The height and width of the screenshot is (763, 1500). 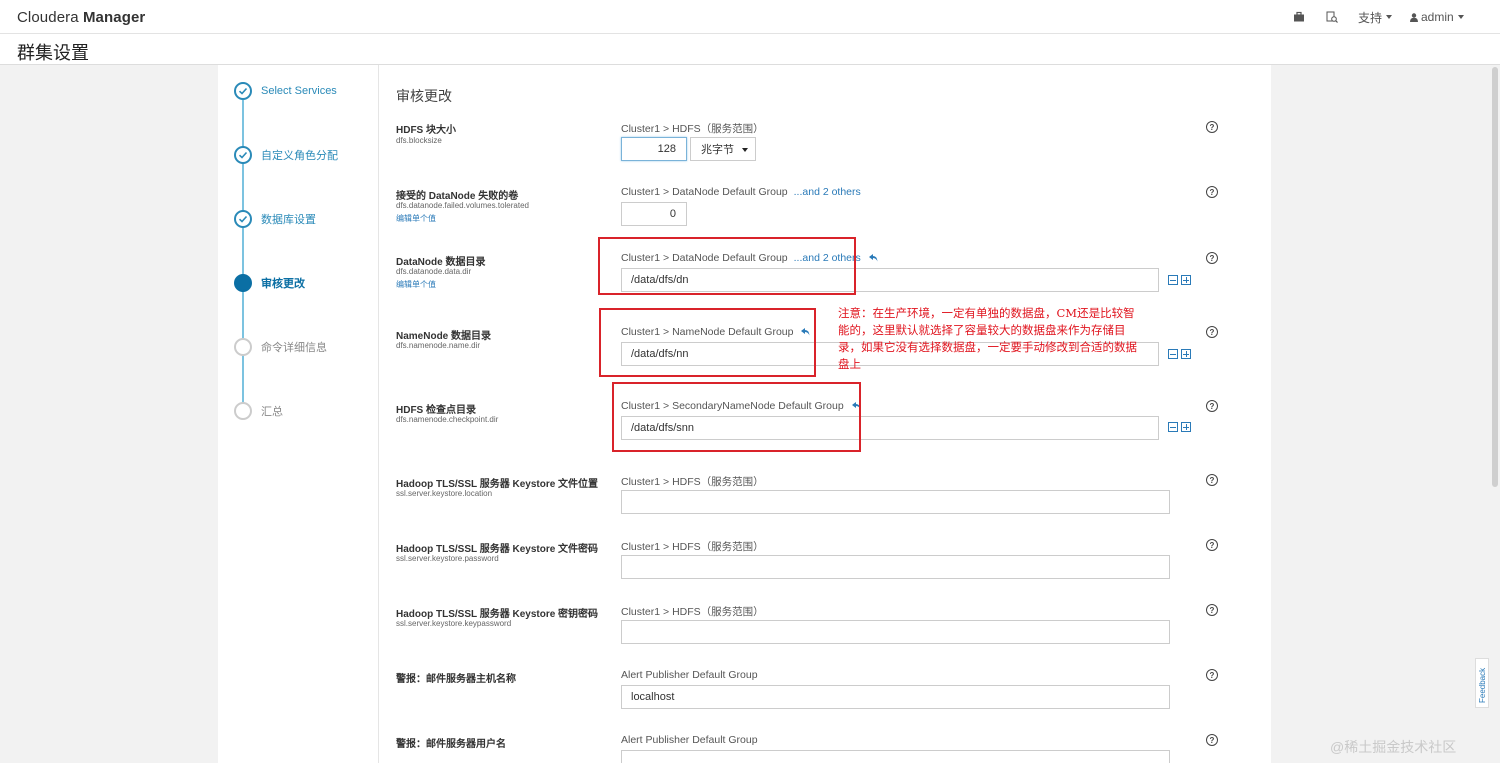 I want to click on annotation-box-datanode, so click(x=727, y=266).